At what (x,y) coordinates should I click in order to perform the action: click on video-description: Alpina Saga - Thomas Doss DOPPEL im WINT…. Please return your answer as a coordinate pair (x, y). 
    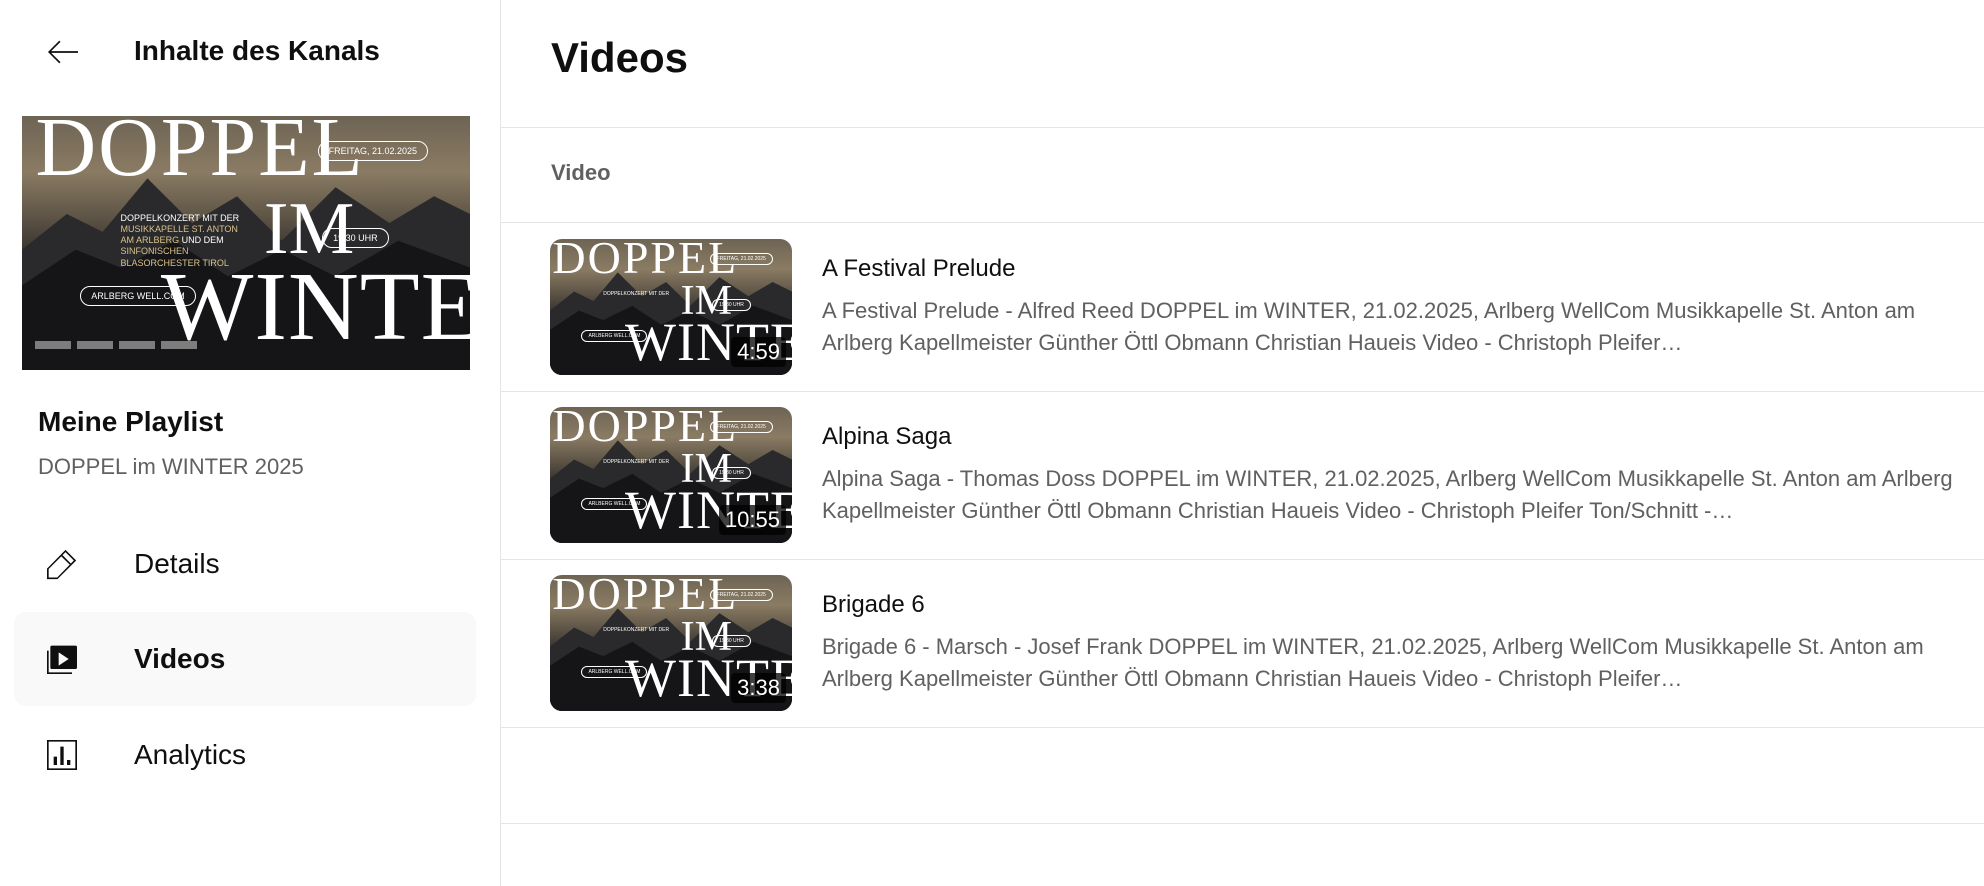
    Looking at the image, I should click on (1387, 494).